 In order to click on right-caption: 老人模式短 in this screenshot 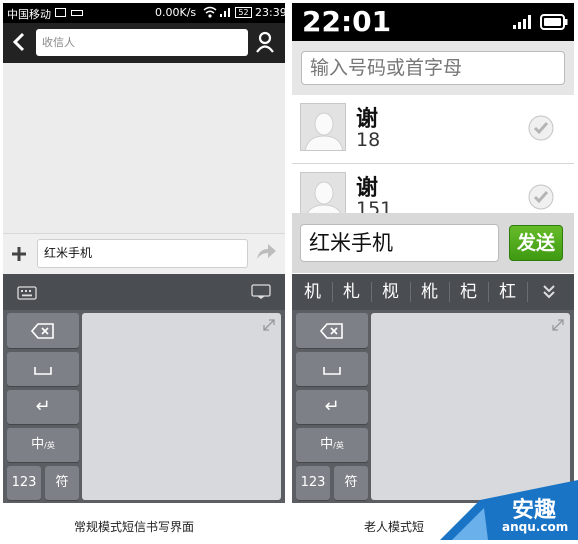, I will do `click(394, 527)`.